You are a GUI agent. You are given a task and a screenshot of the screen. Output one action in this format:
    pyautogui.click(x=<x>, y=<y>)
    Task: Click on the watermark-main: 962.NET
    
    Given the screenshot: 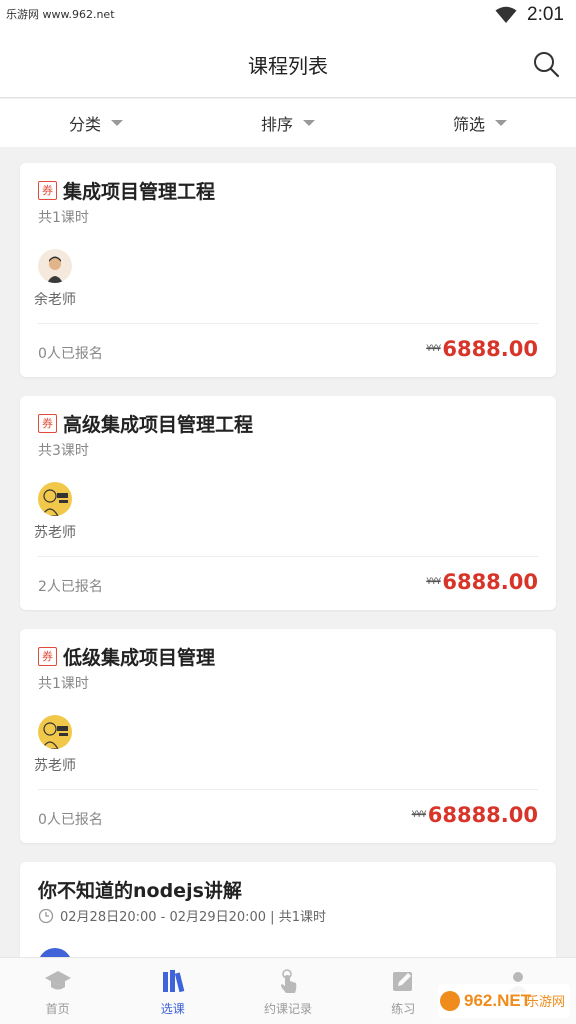 What is the action you would take?
    pyautogui.click(x=498, y=1000)
    